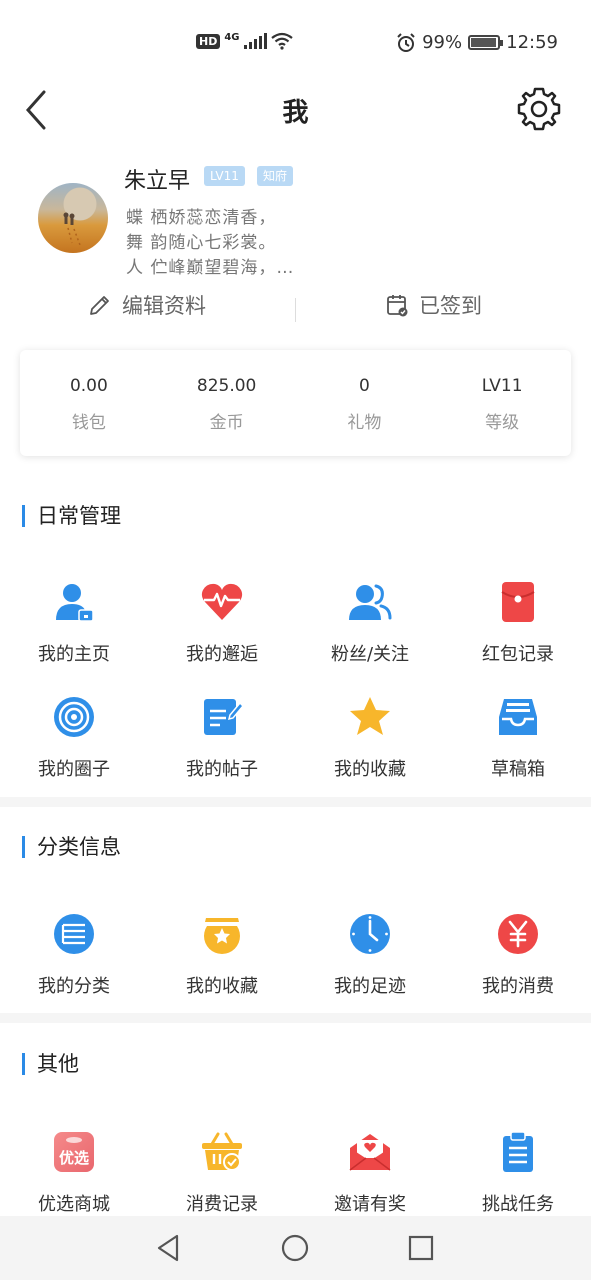  Describe the element at coordinates (517, 623) in the screenshot. I see `grid-item-red-envelopes: 红包记录` at that location.